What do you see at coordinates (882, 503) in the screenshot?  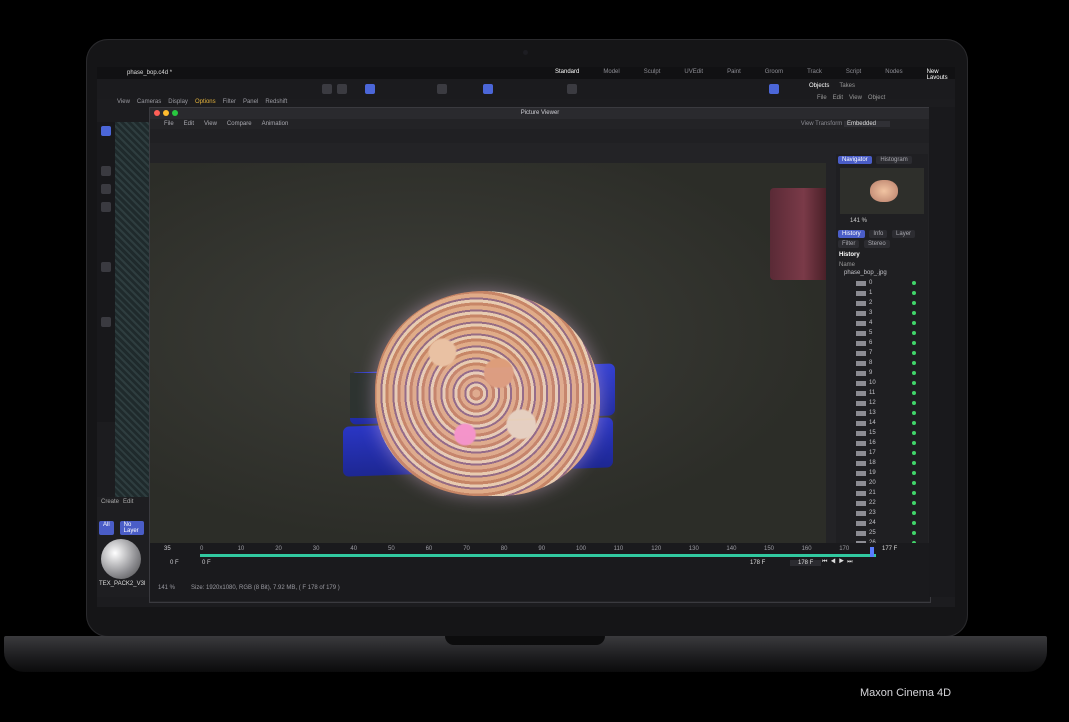 I see `history-row: 22` at bounding box center [882, 503].